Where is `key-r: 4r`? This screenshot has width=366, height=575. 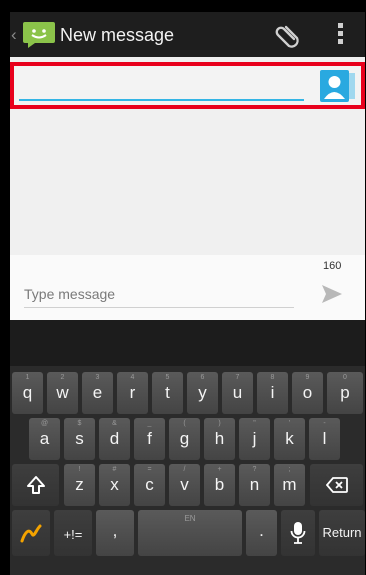
key-r: 4r is located at coordinates (132, 393).